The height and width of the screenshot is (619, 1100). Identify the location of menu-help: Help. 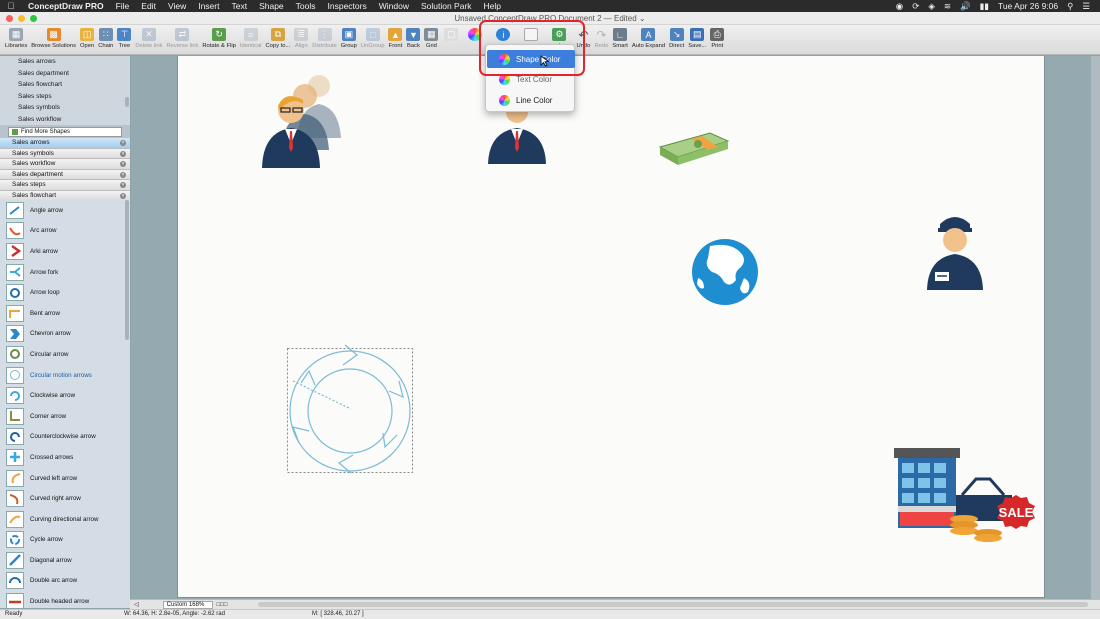
(492, 6).